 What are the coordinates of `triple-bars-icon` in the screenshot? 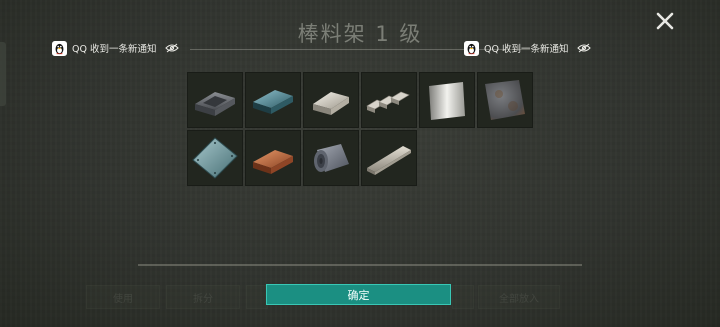 It's located at (388, 102).